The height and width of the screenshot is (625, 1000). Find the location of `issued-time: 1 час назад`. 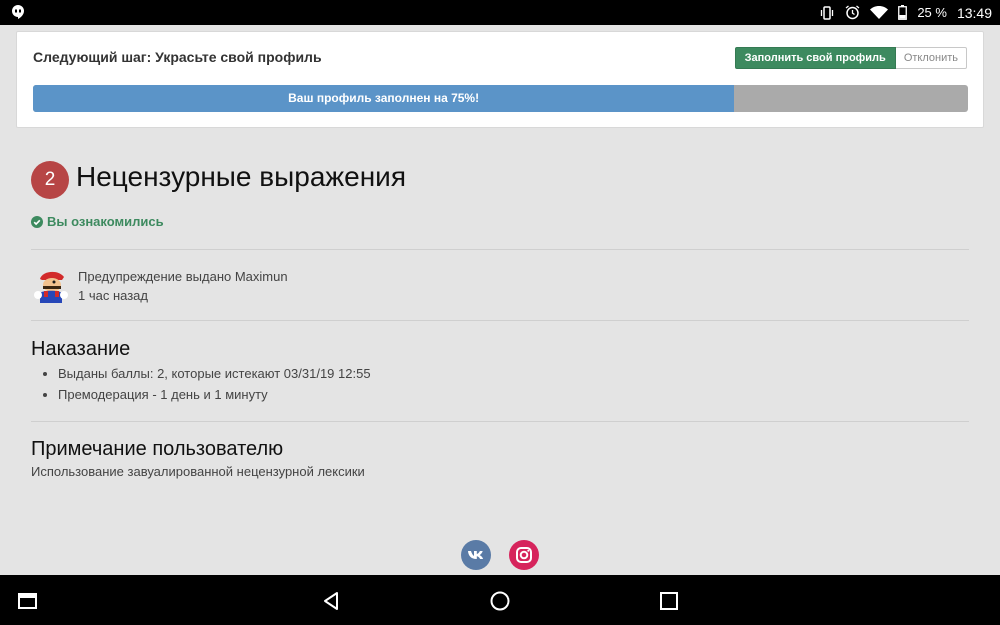

issued-time: 1 час назад is located at coordinates (113, 295).